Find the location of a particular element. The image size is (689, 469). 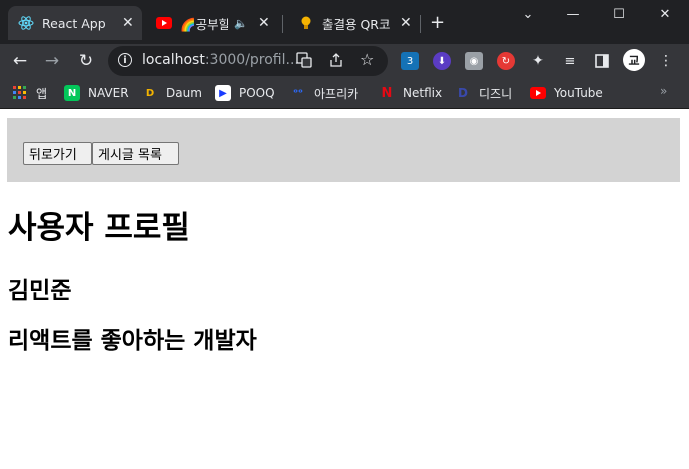

profile-avatar: 교 is located at coordinates (634, 60).